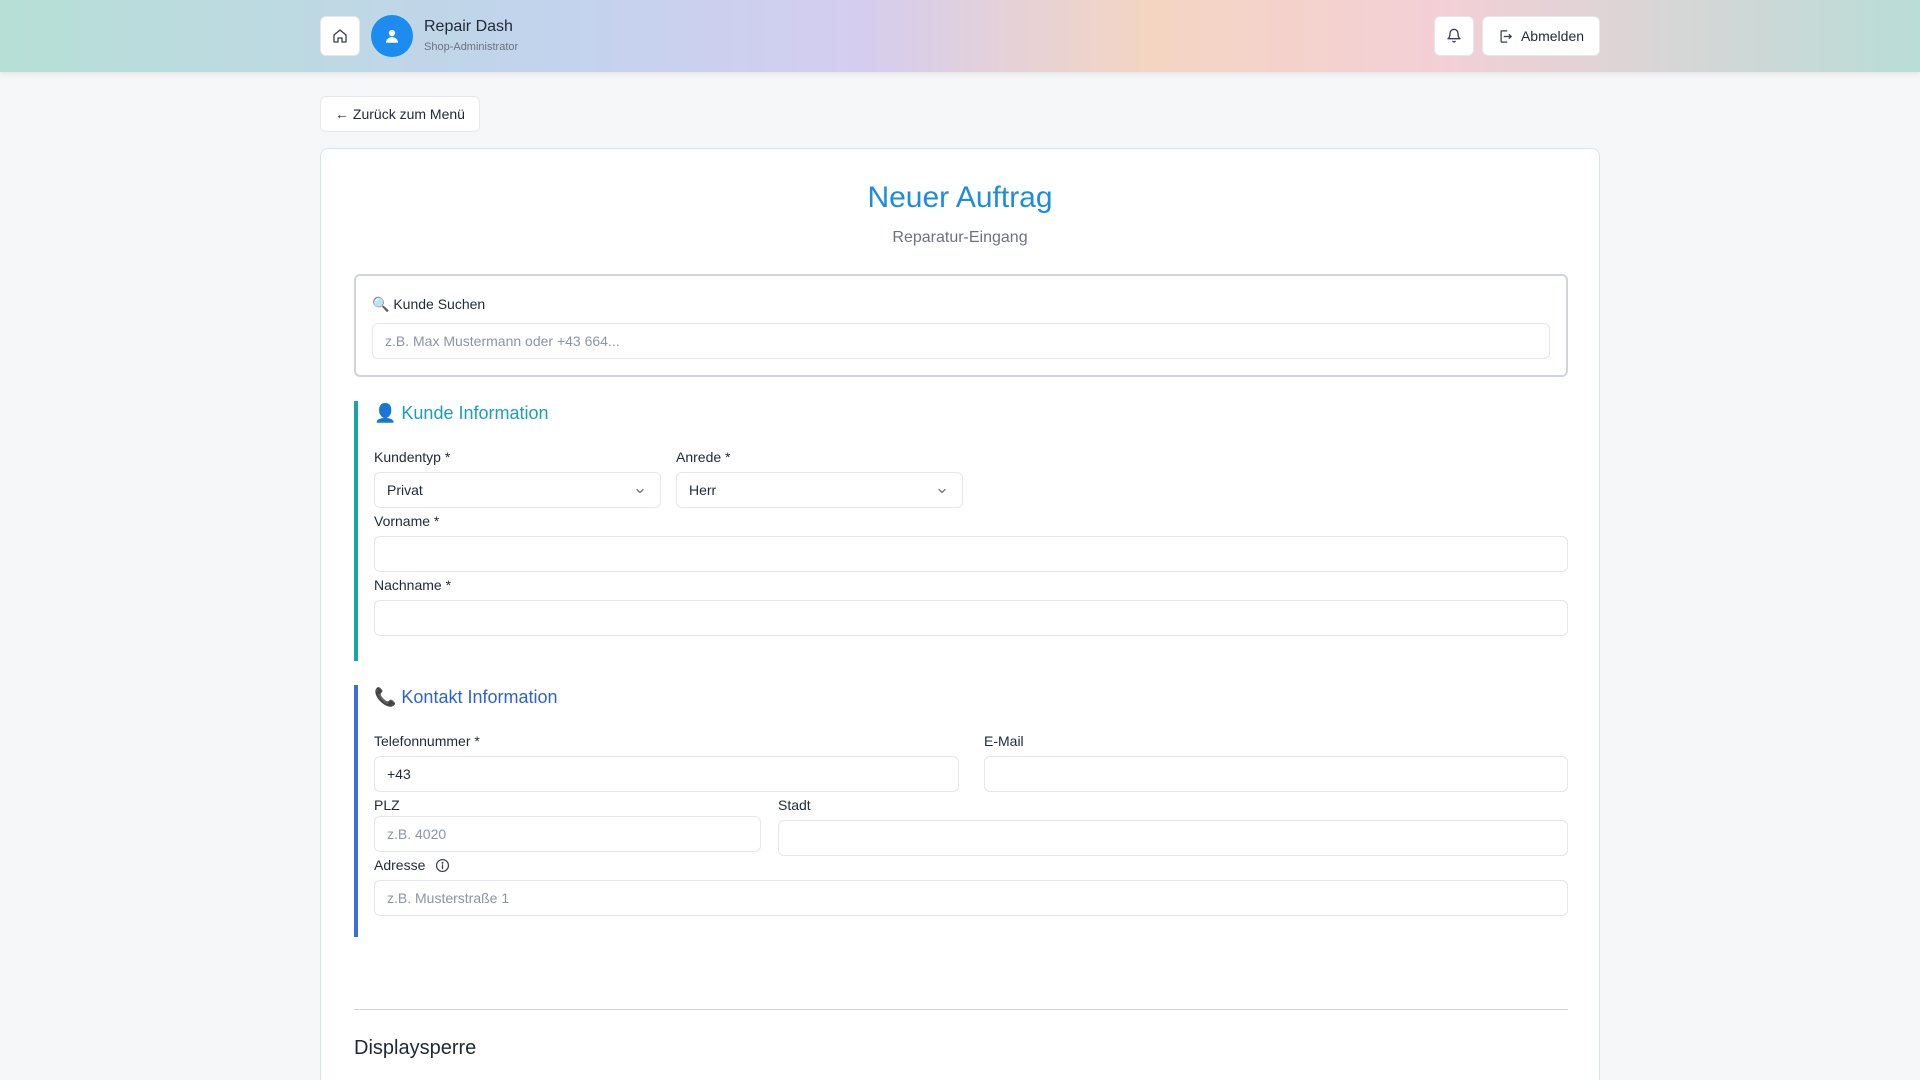 The height and width of the screenshot is (1080, 1920). I want to click on logout-label: Abmelden, so click(1552, 36).